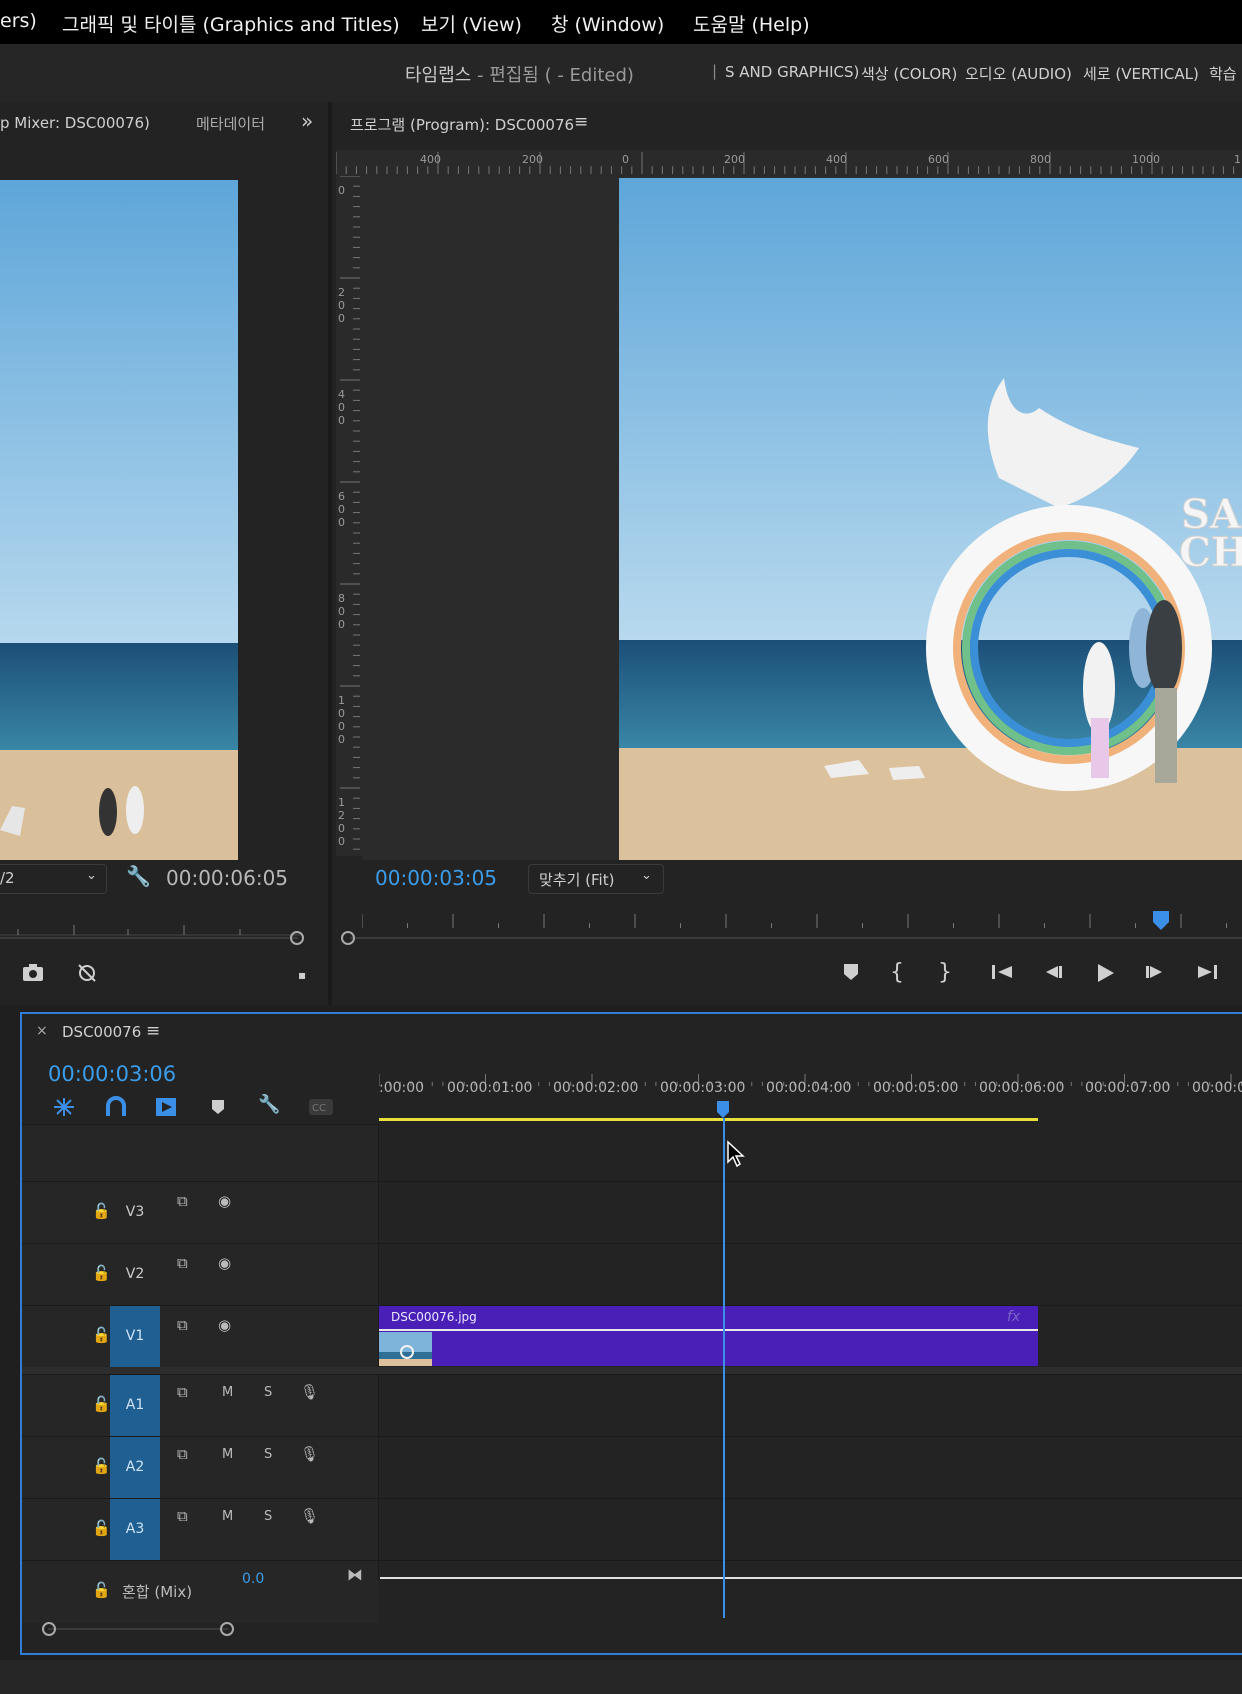  What do you see at coordinates (227, 878) in the screenshot?
I see `source-timecode: 00:00:06:05` at bounding box center [227, 878].